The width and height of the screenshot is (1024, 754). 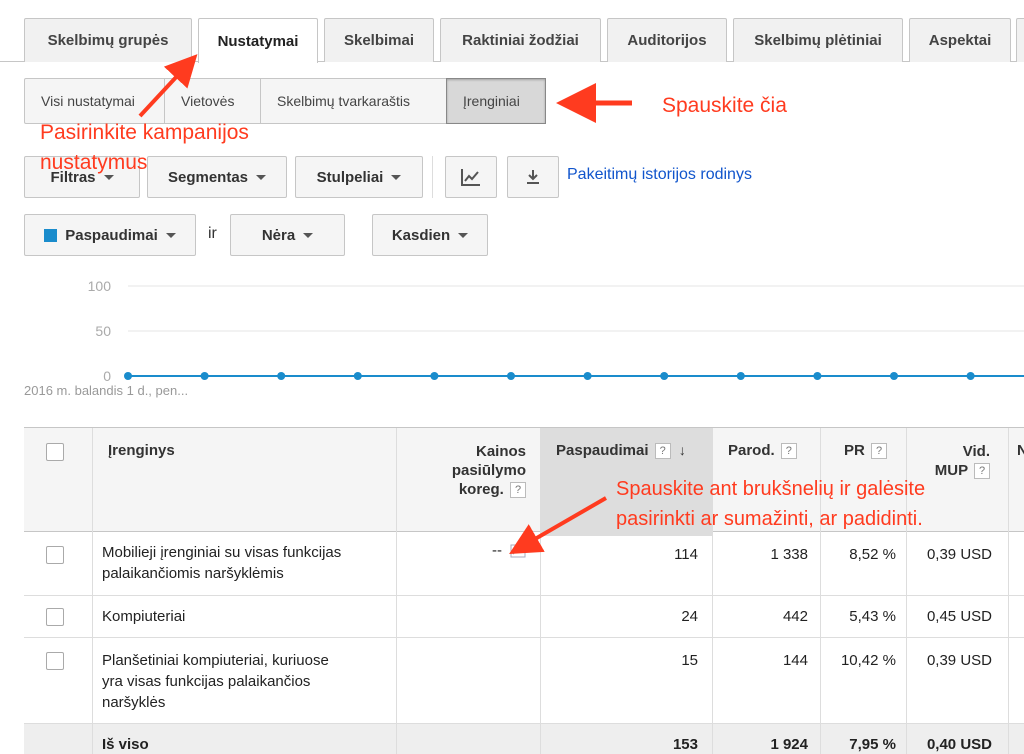 I want to click on arrow-to-bid-dashes, so click(x=558, y=525).